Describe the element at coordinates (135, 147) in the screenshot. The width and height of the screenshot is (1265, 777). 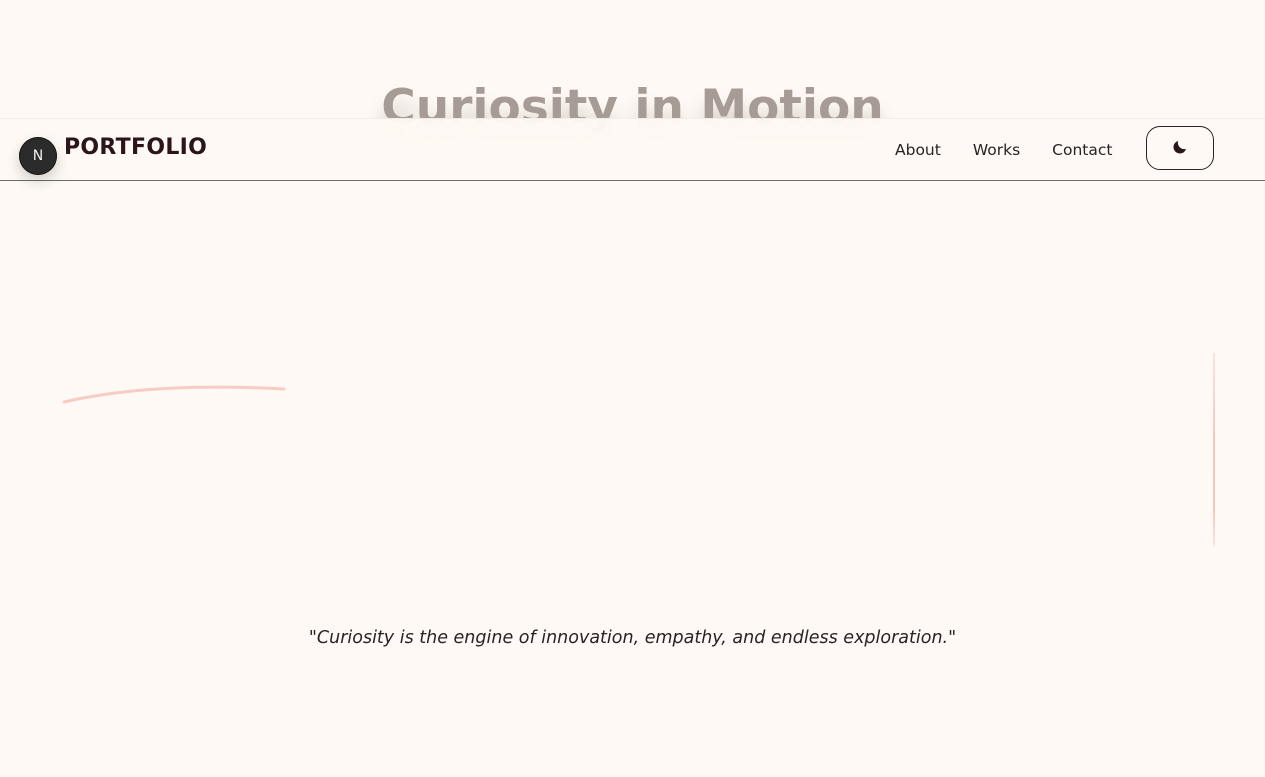
I see `brand-name: PORTFOLIO` at that location.